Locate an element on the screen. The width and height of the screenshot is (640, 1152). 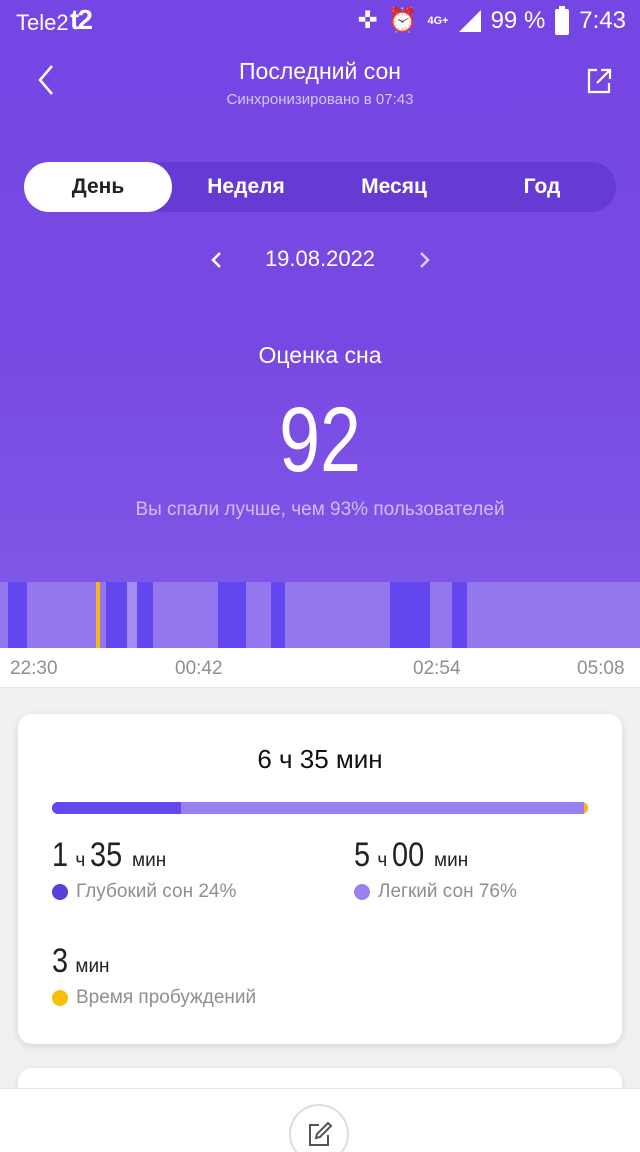
time-tick: 00:42 is located at coordinates (199, 668).